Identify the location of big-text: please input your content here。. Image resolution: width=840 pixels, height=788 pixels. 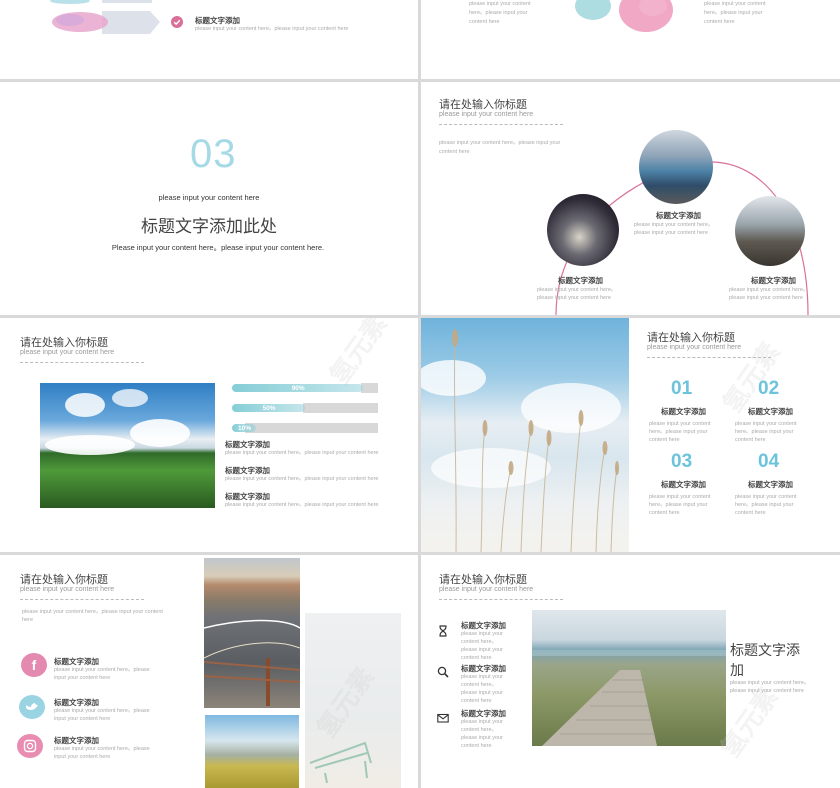
(770, 683).